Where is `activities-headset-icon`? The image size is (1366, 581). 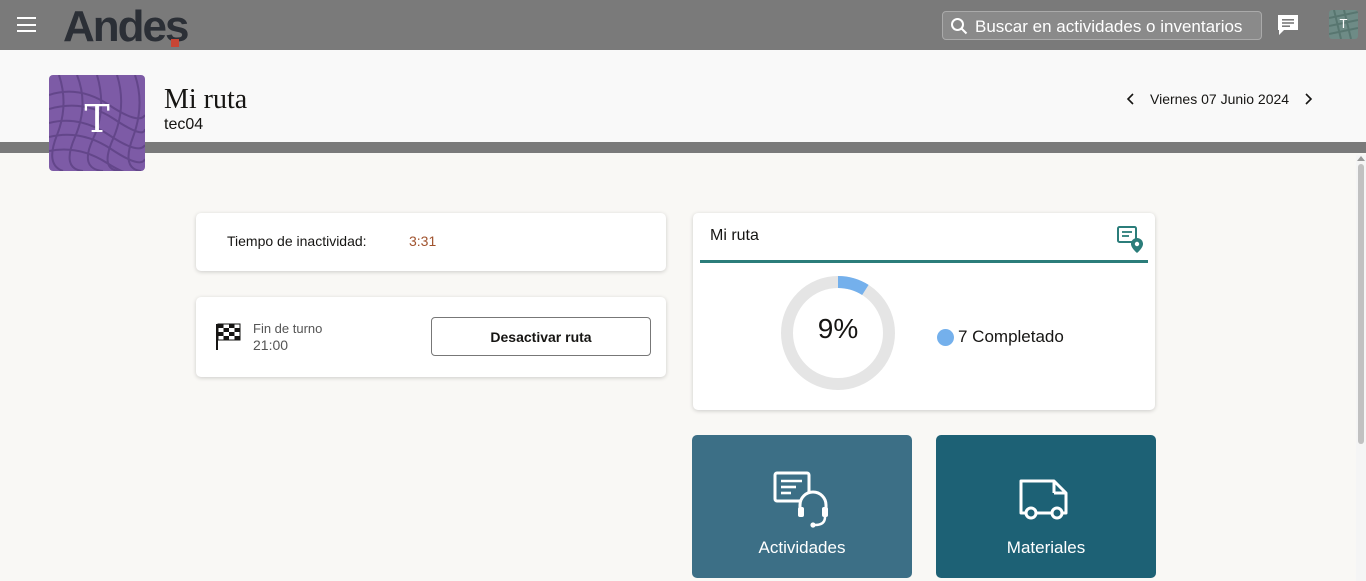
activities-headset-icon is located at coordinates (800, 499).